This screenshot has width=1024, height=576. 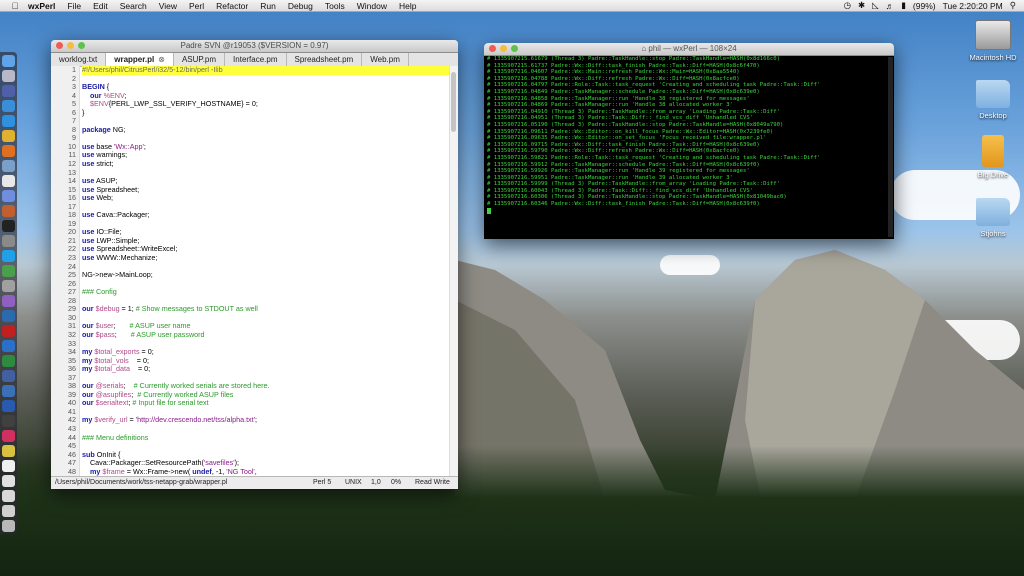 What do you see at coordinates (196, 6) in the screenshot?
I see `menu-perl: Perl` at bounding box center [196, 6].